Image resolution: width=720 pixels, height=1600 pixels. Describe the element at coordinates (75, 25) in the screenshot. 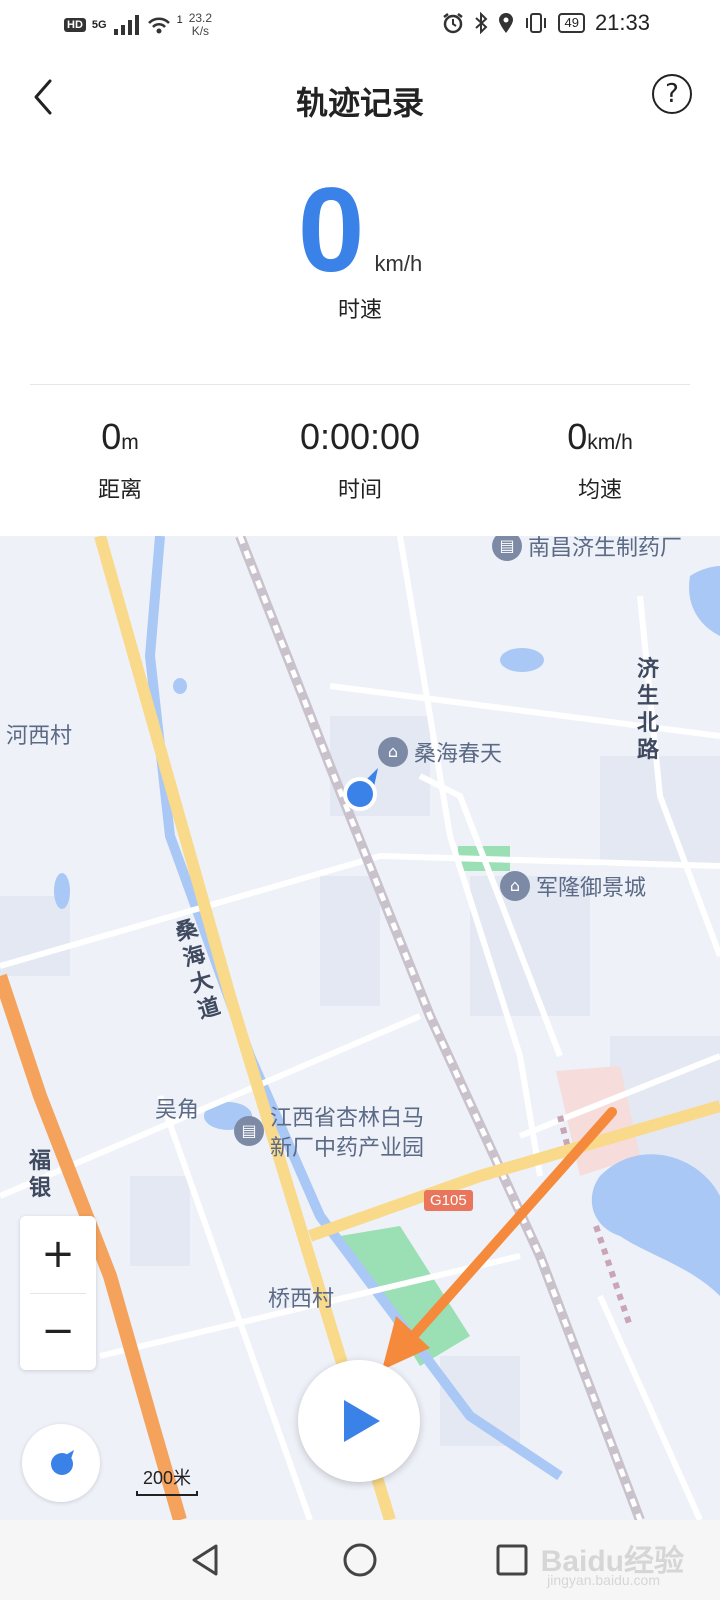

I see `hd-icon: HD` at that location.